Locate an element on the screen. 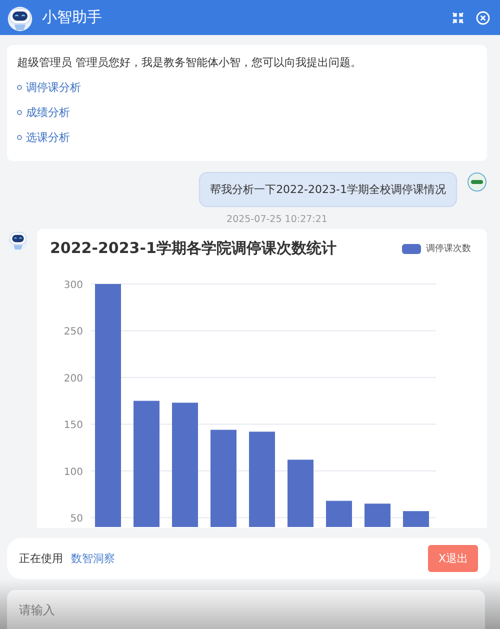 The width and height of the screenshot is (500, 629). close-icon is located at coordinates (483, 17).